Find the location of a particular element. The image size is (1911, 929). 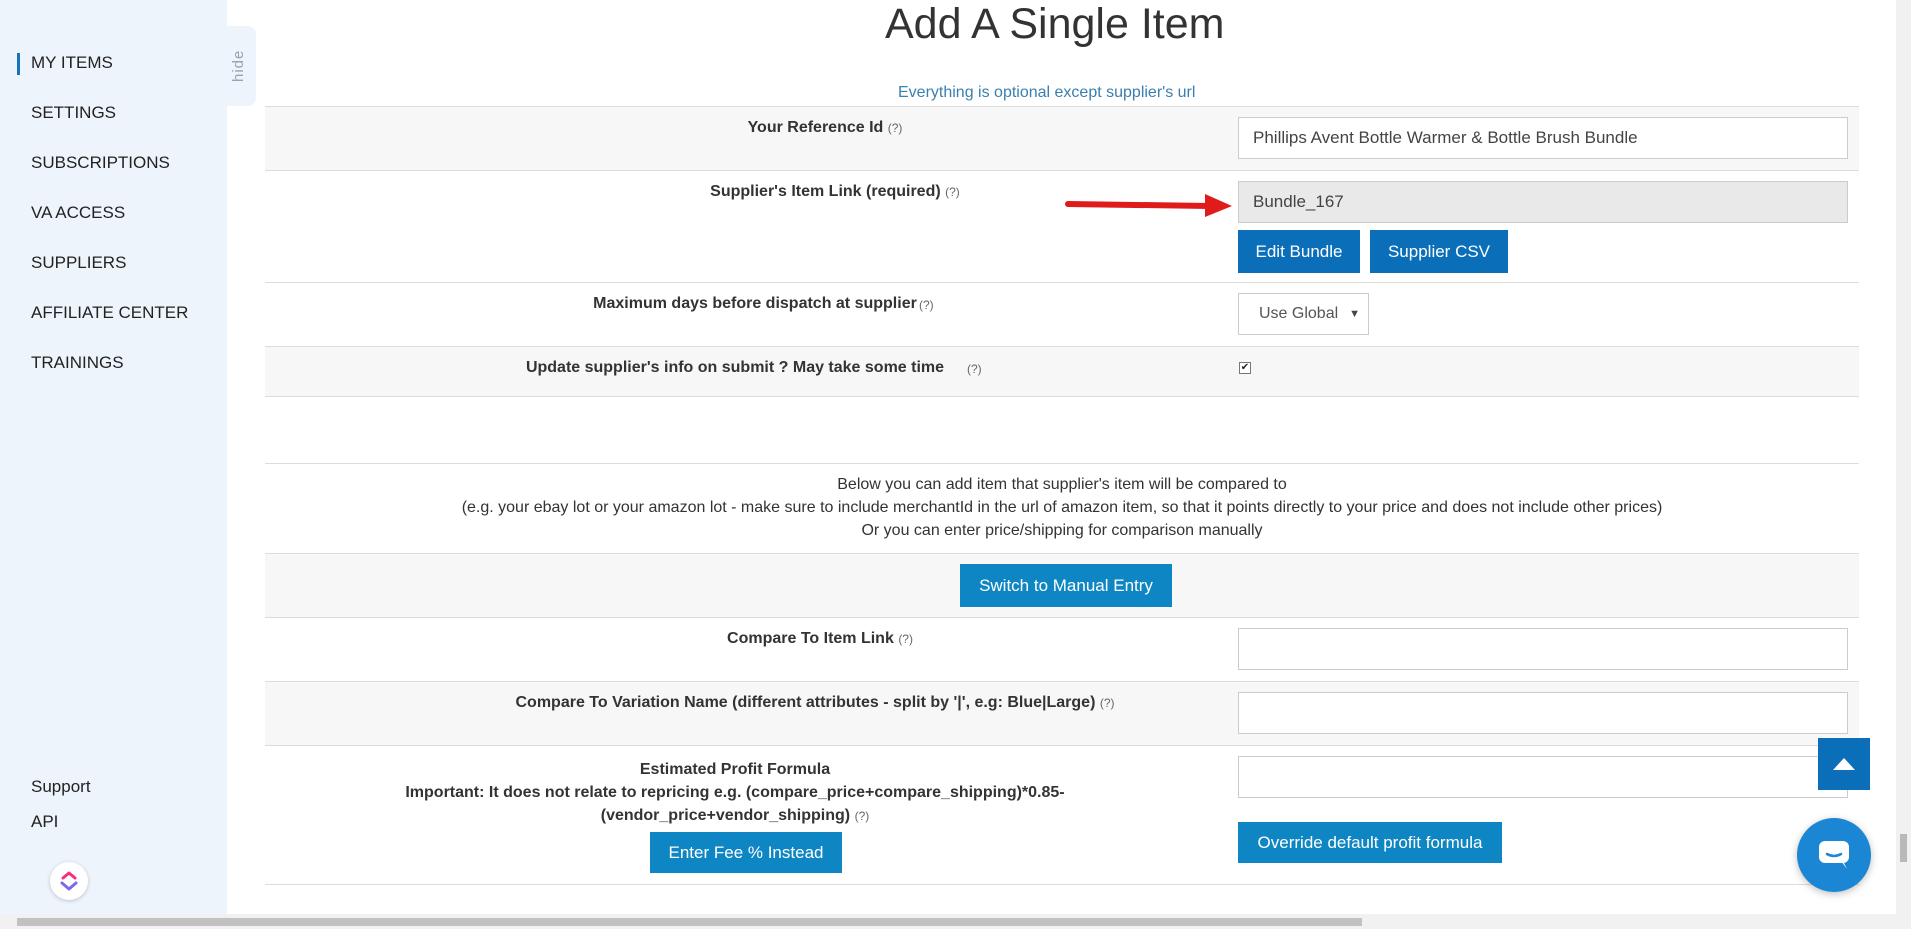

reference-id-label-text: Your Reference Id is located at coordinates (815, 127).